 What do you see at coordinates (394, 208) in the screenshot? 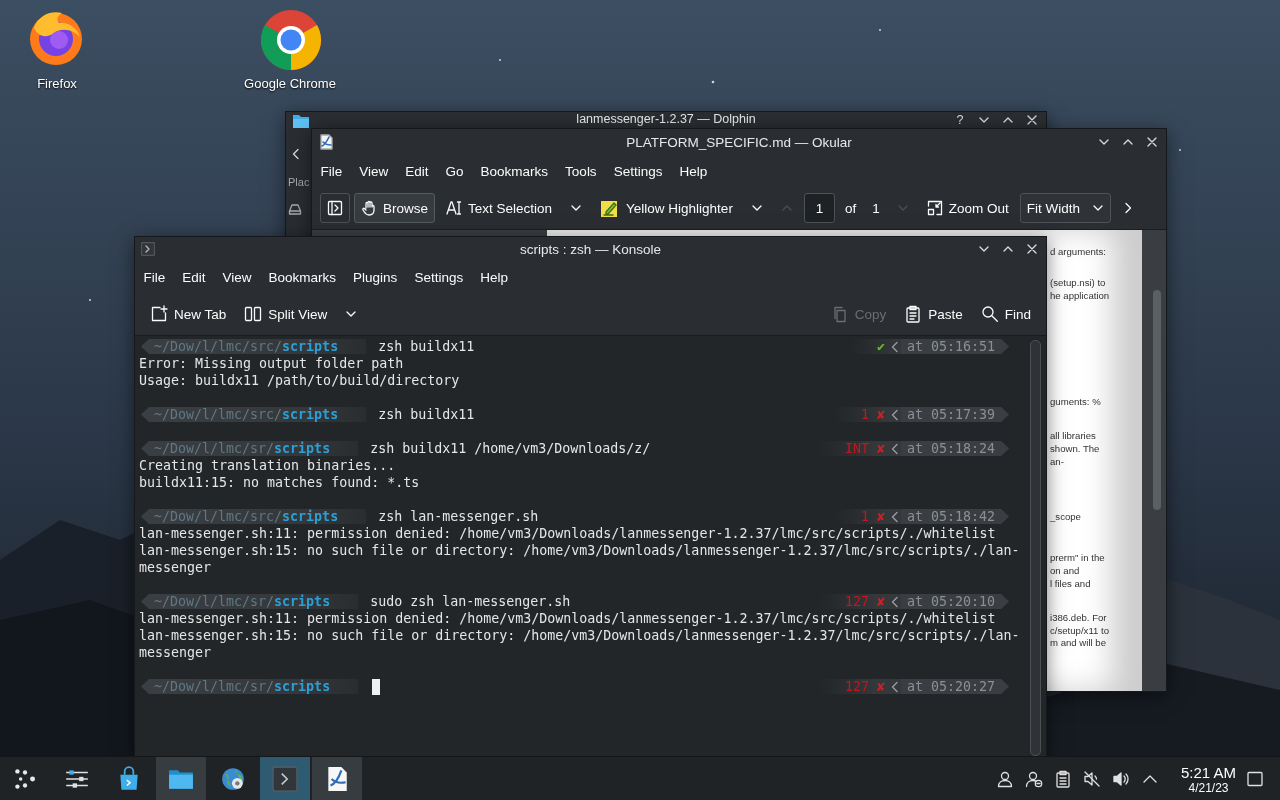
I see `tool-button: Browse` at bounding box center [394, 208].